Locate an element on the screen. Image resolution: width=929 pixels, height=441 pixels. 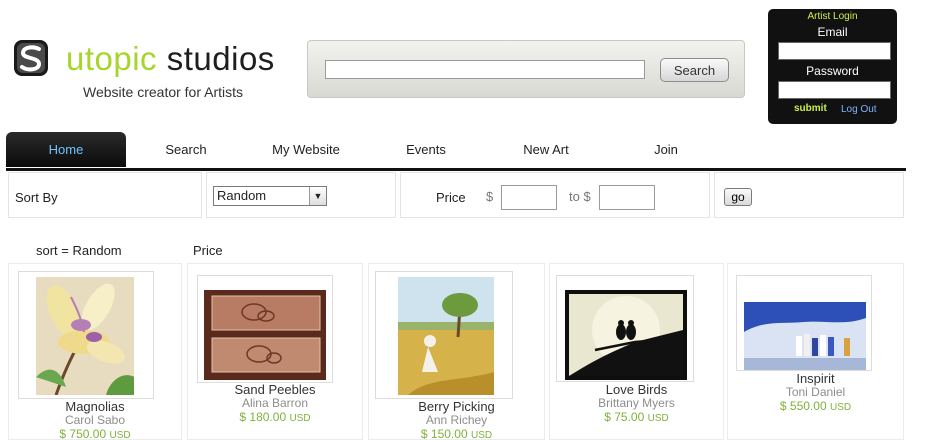
product-image-magnolias is located at coordinates (85, 336).